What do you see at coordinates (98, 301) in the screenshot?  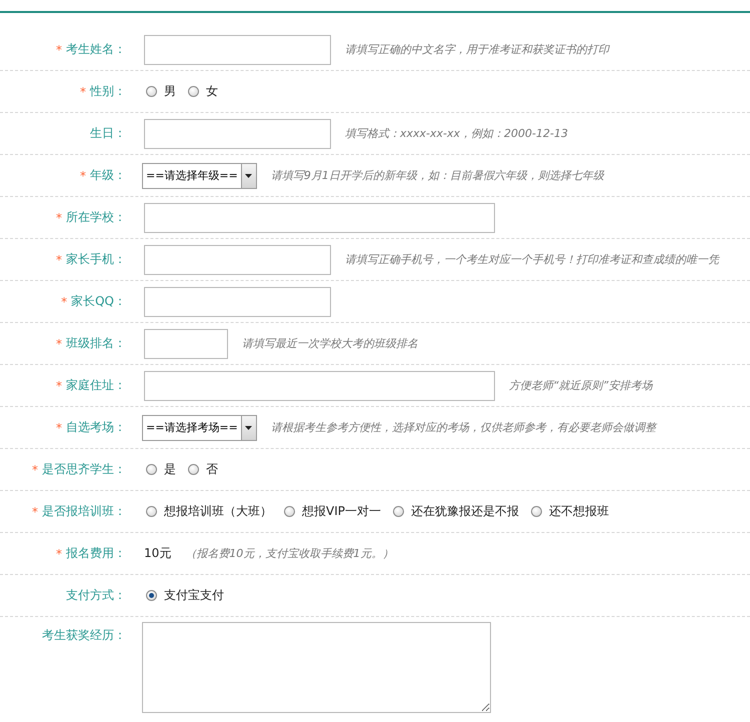 I see `field-label: 家长QQ：` at bounding box center [98, 301].